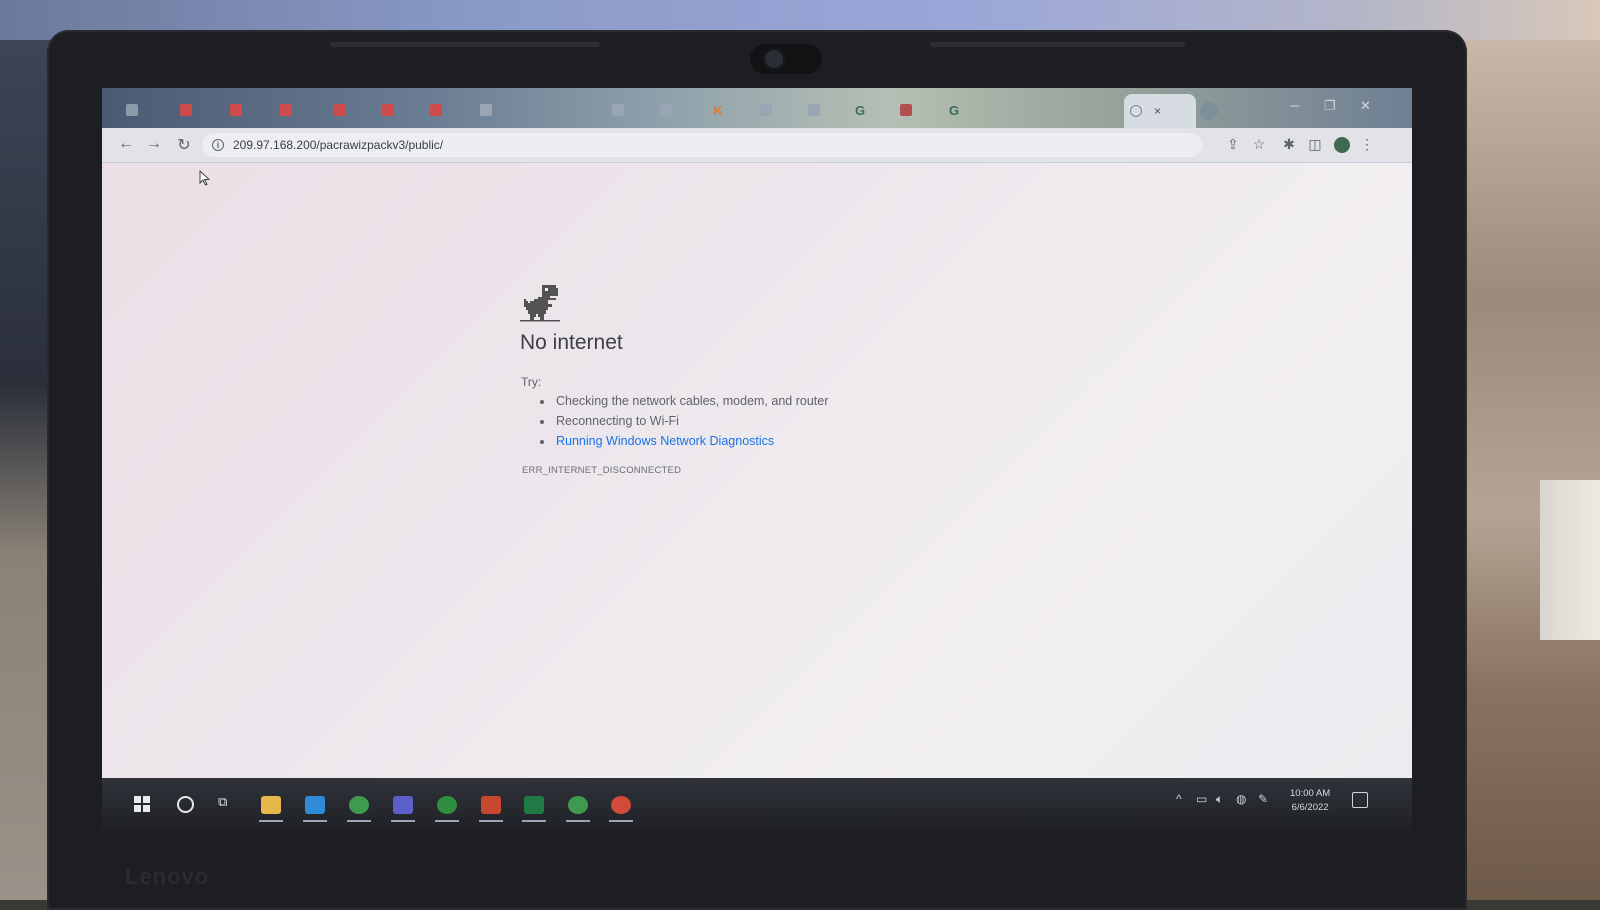 This screenshot has width=1600, height=910. What do you see at coordinates (540, 303) in the screenshot?
I see `dinosaur-icon` at bounding box center [540, 303].